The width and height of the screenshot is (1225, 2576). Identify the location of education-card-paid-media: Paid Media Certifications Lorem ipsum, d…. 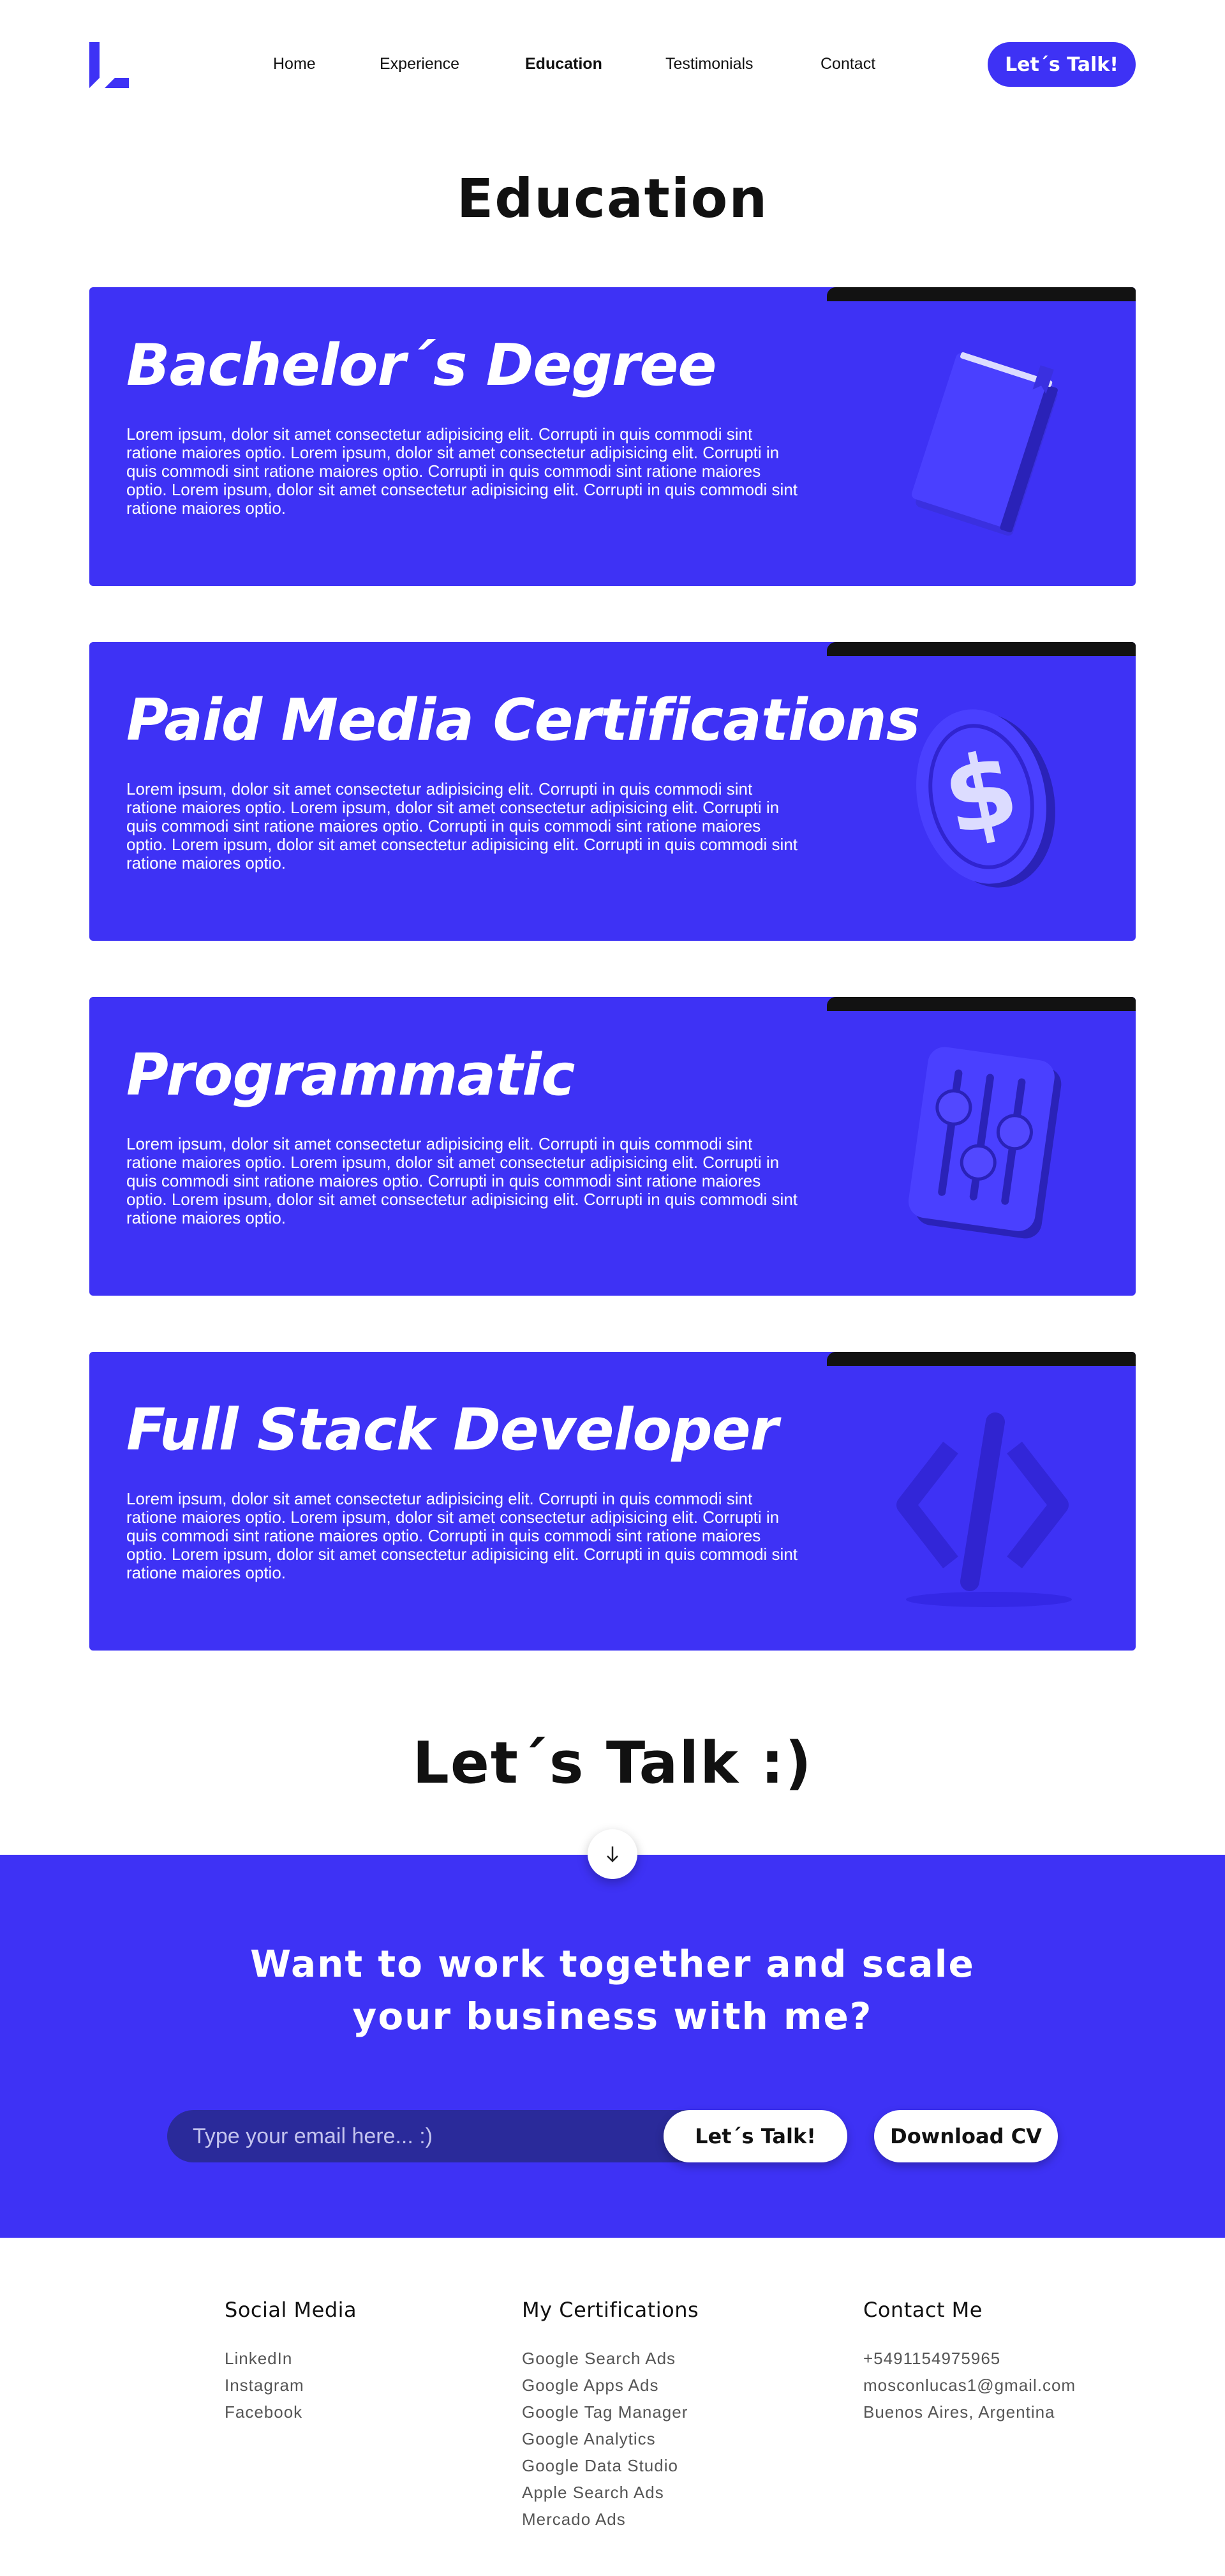
(612, 791).